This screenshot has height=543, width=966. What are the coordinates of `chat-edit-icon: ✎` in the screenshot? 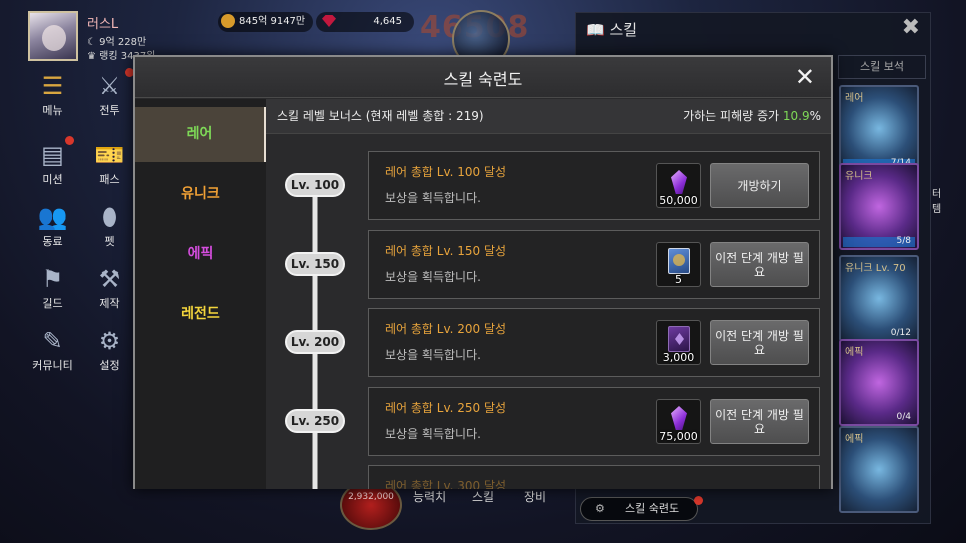 It's located at (52, 341).